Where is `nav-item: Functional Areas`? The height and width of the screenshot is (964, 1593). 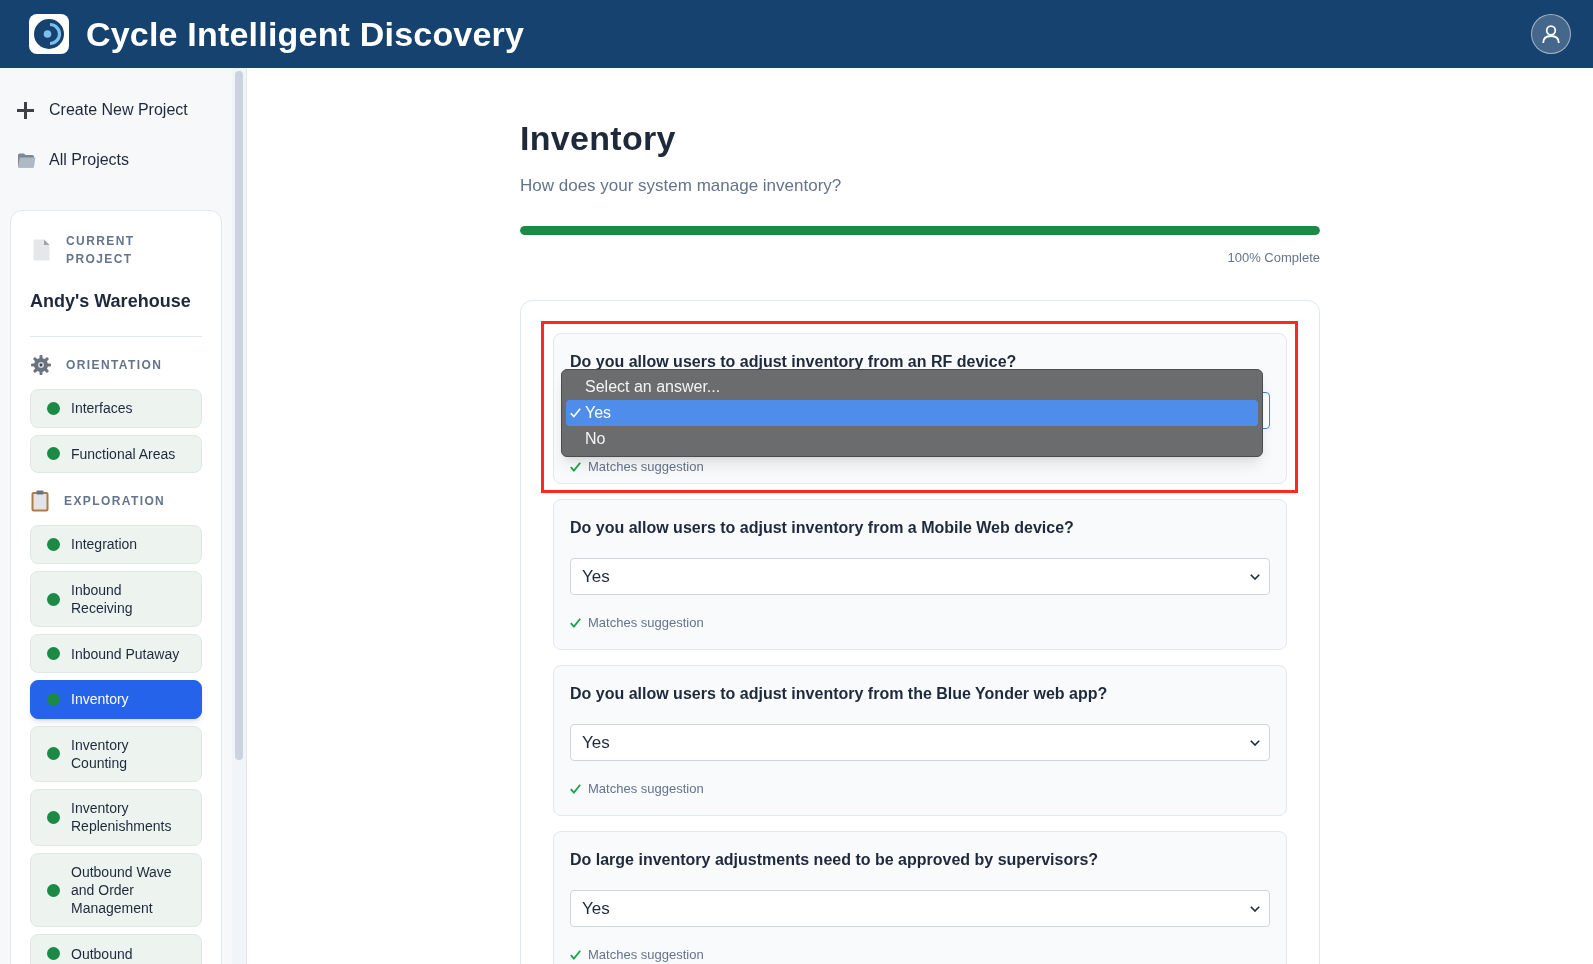
nav-item: Functional Areas is located at coordinates (116, 454).